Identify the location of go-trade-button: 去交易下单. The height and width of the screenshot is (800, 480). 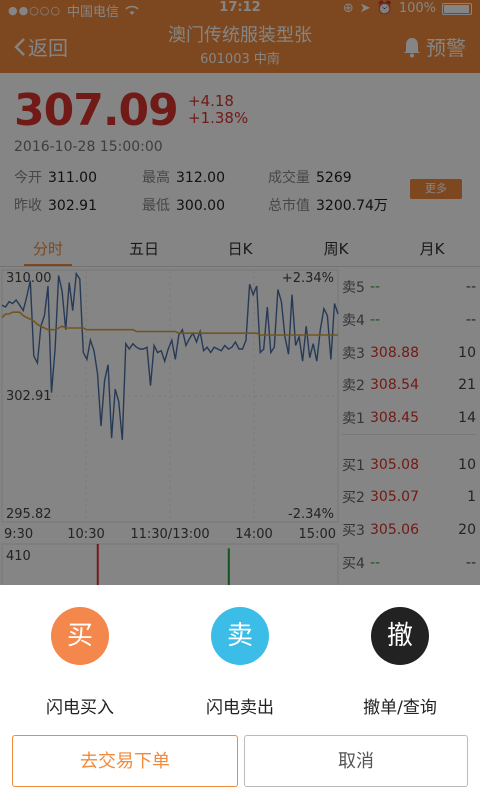
(125, 761).